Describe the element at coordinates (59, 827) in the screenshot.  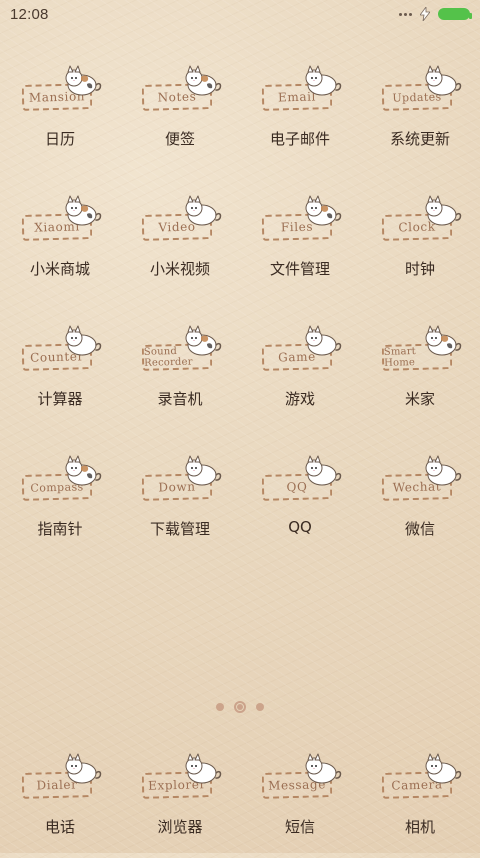
I see `app-label: 电话` at that location.